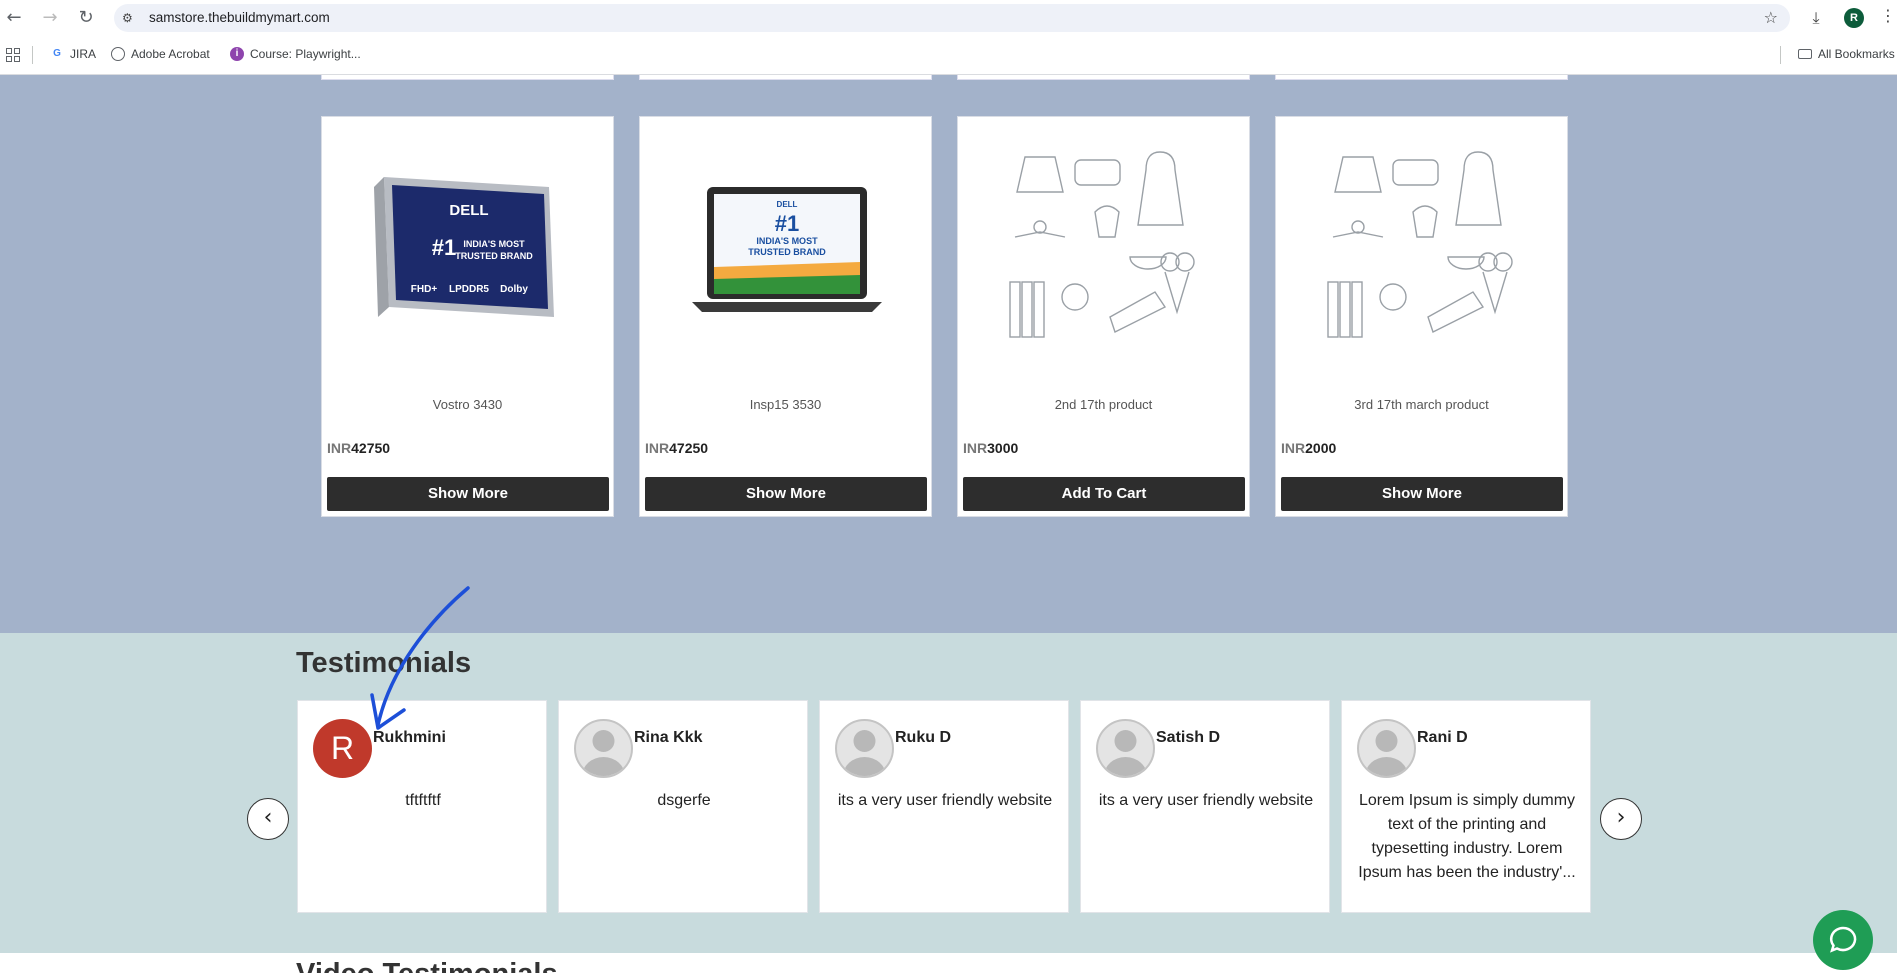  Describe the element at coordinates (468, 289) in the screenshot. I see `badge-text: LPDDR5` at that location.